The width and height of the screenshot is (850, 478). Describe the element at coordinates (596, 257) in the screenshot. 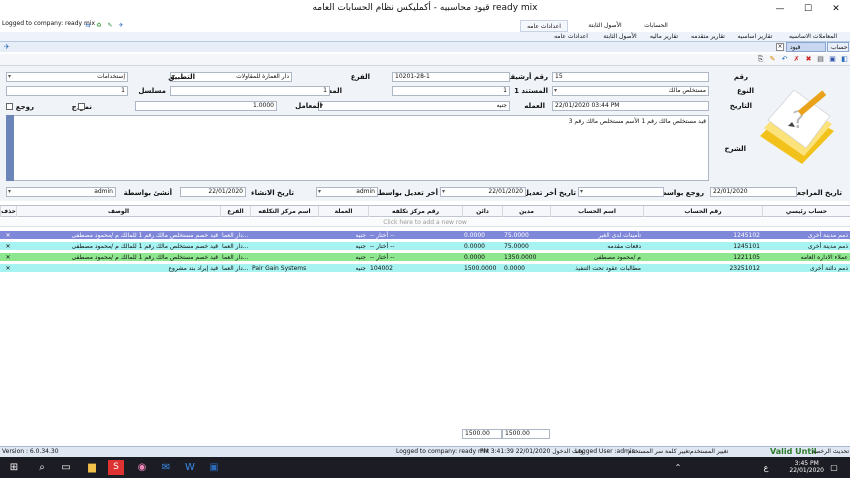

I see `cell-acc-name: م /محمود مصطفى` at that location.